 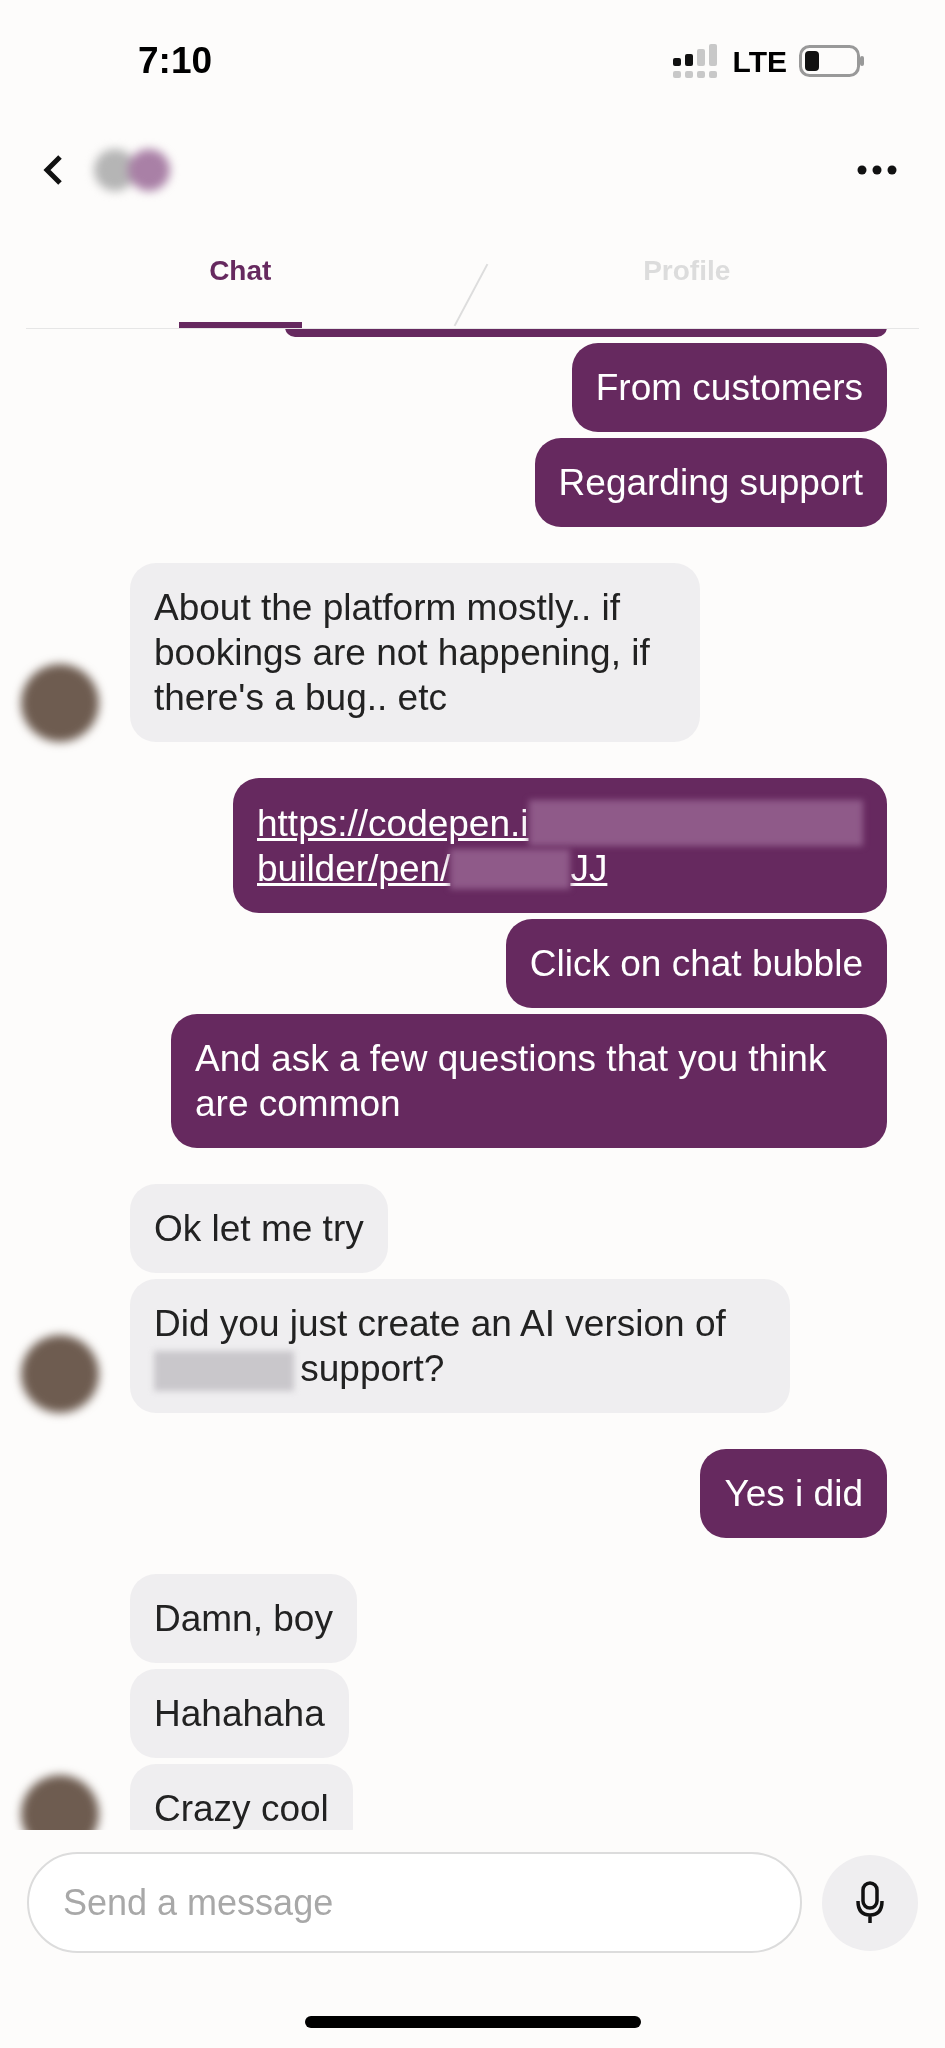 What do you see at coordinates (175, 61) in the screenshot?
I see `status-time: 7:10` at bounding box center [175, 61].